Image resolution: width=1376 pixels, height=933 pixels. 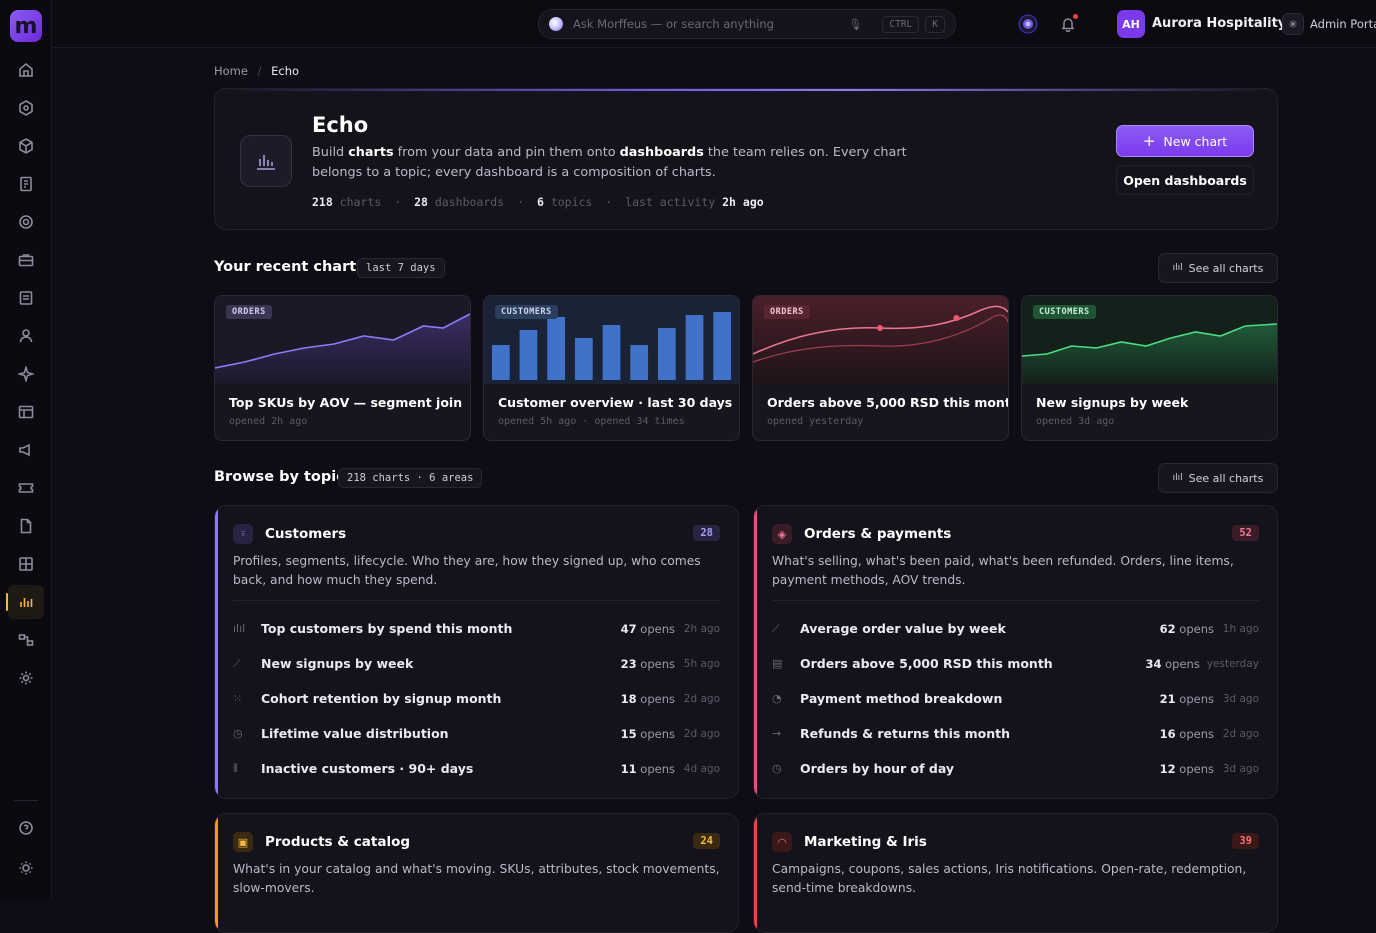 What do you see at coordinates (1232, 663) in the screenshot?
I see `row-ago: yesterday` at bounding box center [1232, 663].